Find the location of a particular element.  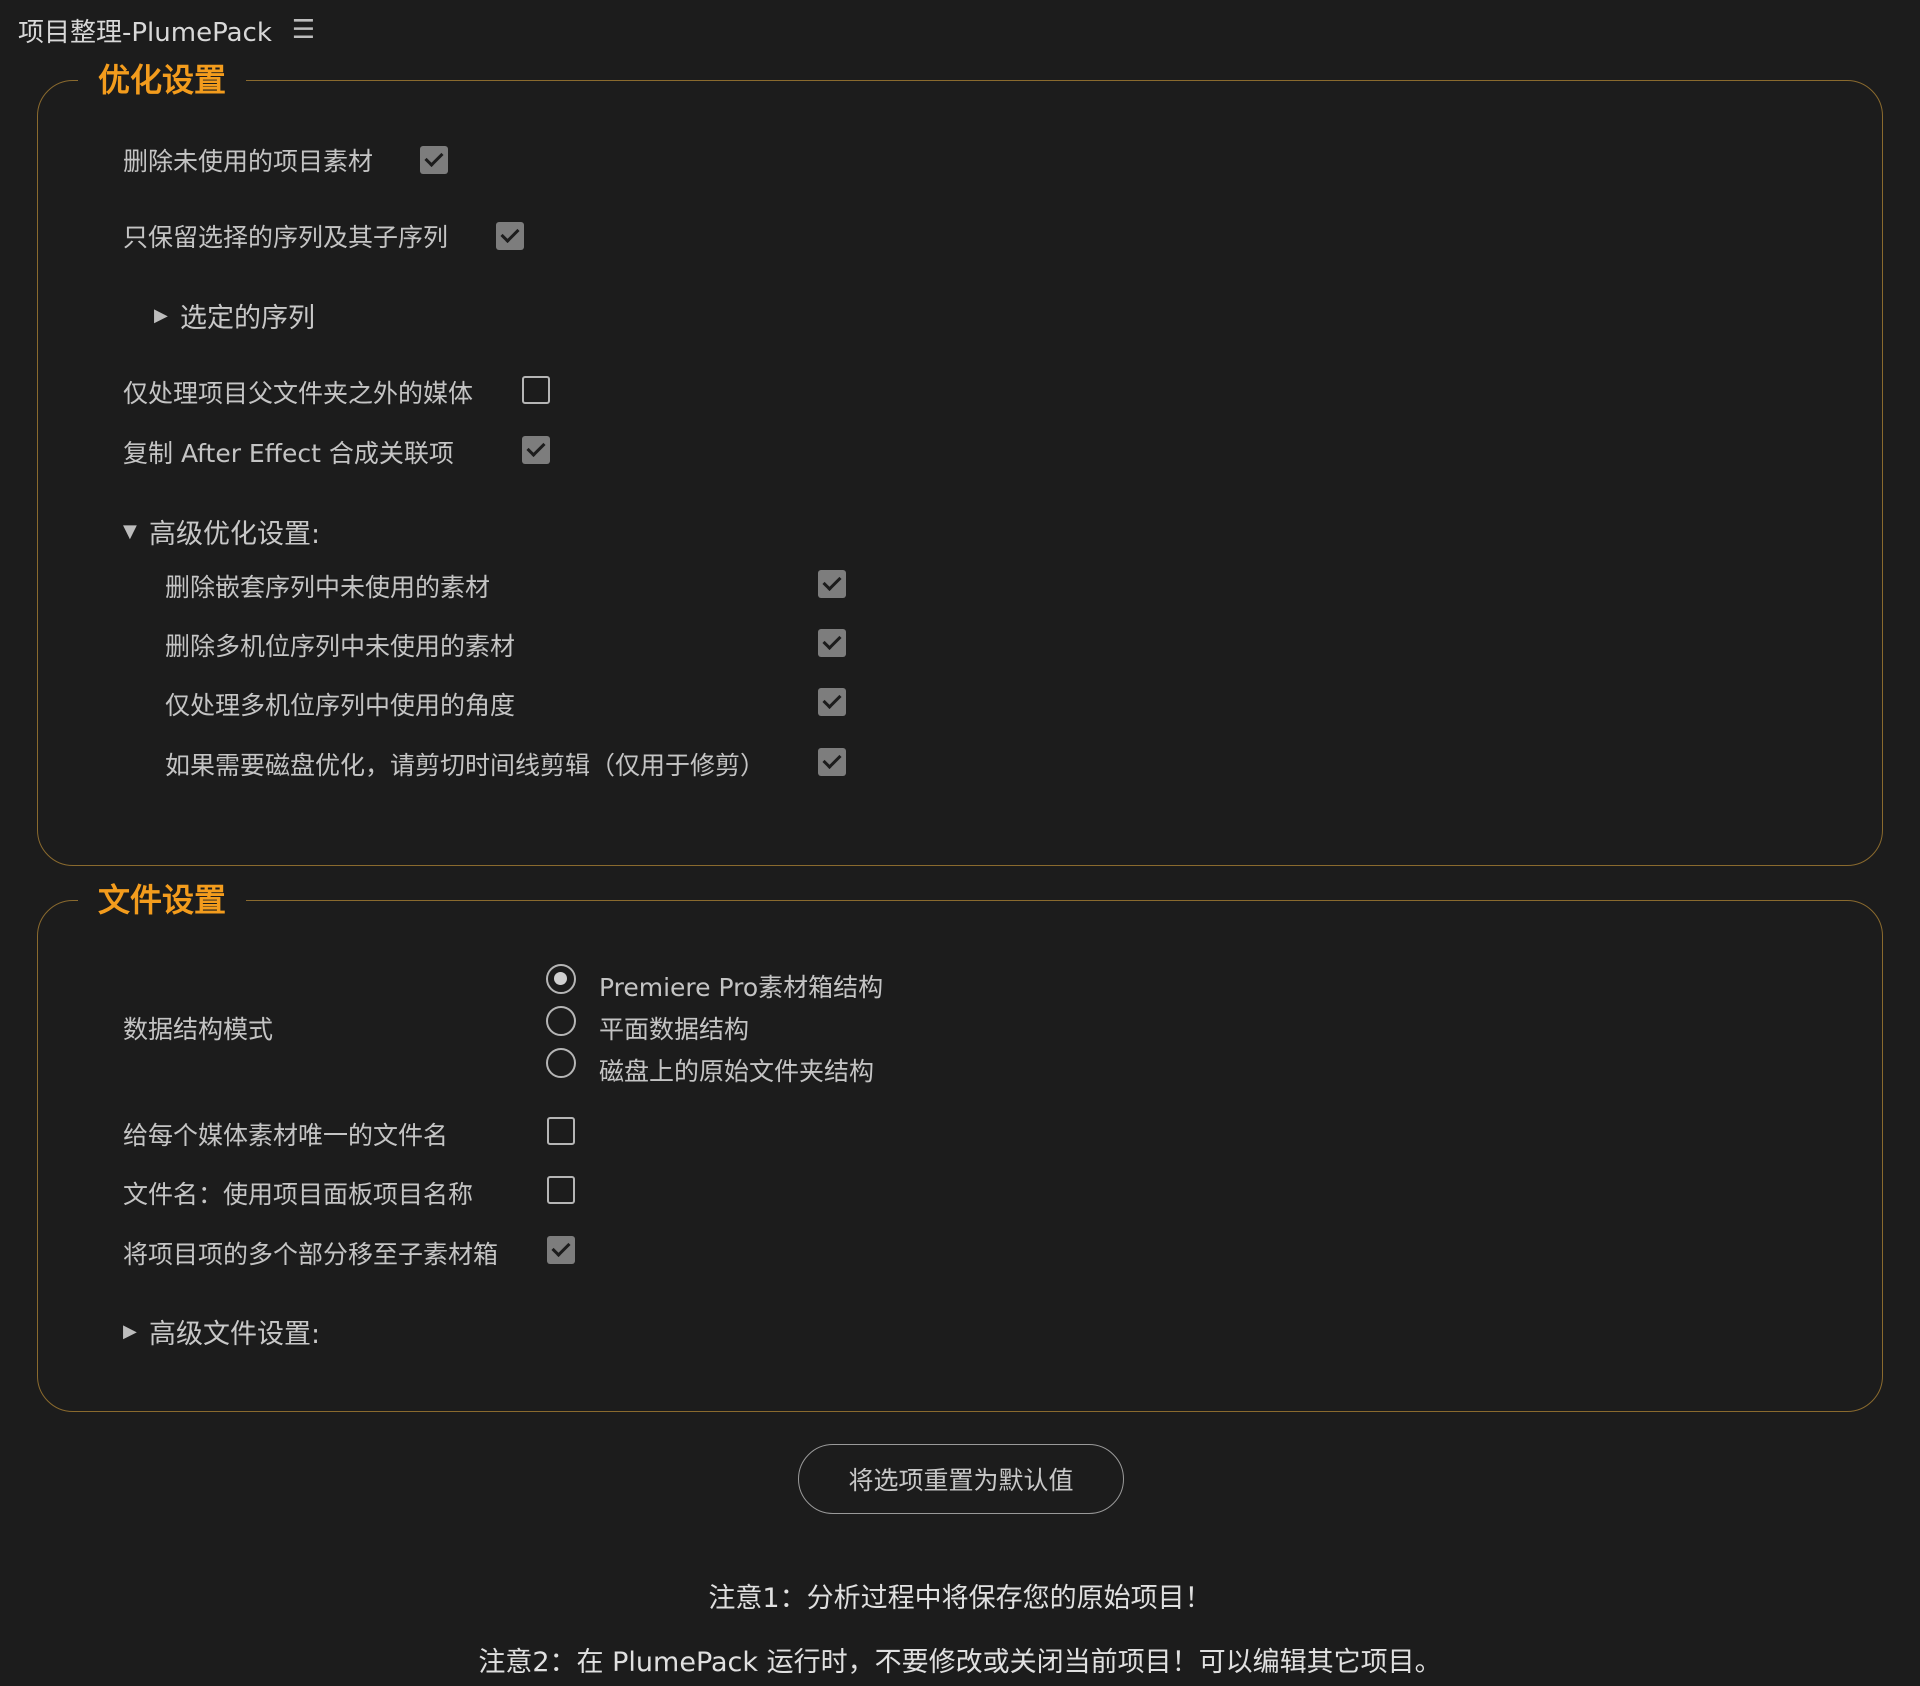

advanced-item-angles-row: 仅处理多机位序列中使用的角度 is located at coordinates (340, 704).